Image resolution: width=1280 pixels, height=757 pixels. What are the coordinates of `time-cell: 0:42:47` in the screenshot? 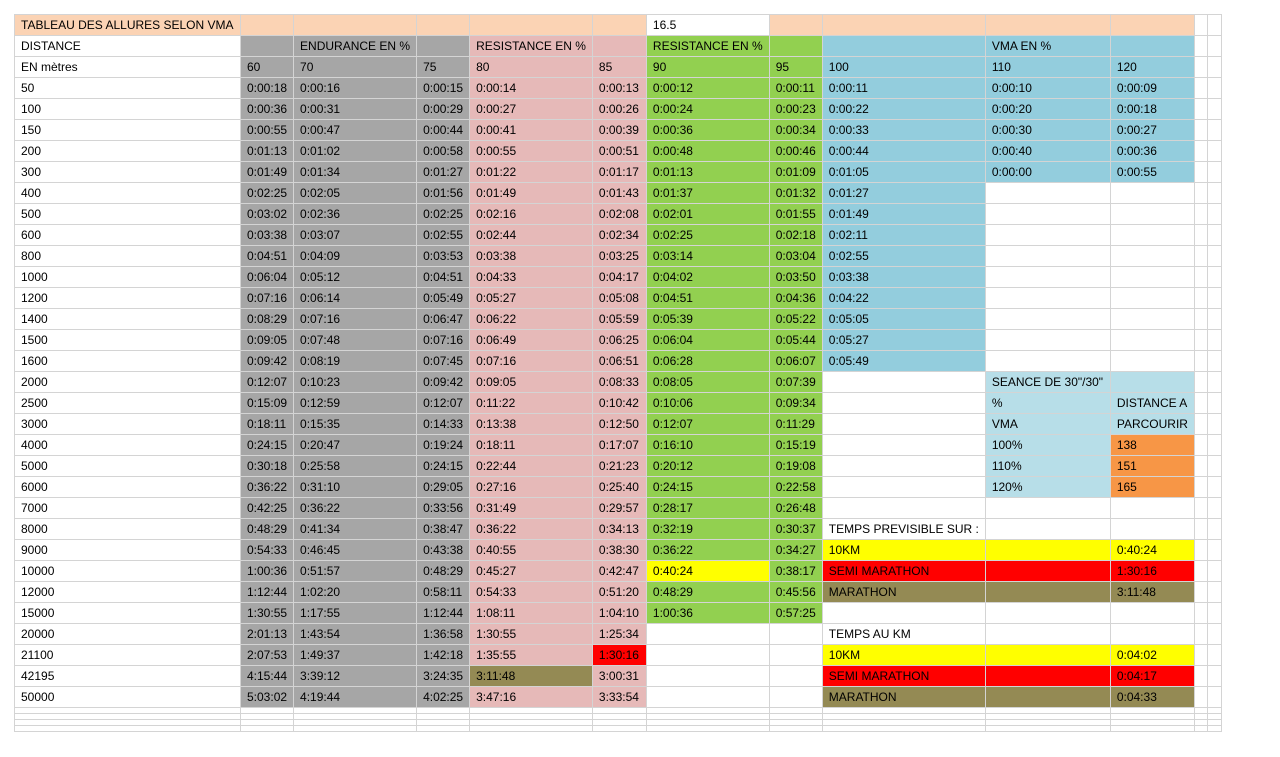 It's located at (619, 571).